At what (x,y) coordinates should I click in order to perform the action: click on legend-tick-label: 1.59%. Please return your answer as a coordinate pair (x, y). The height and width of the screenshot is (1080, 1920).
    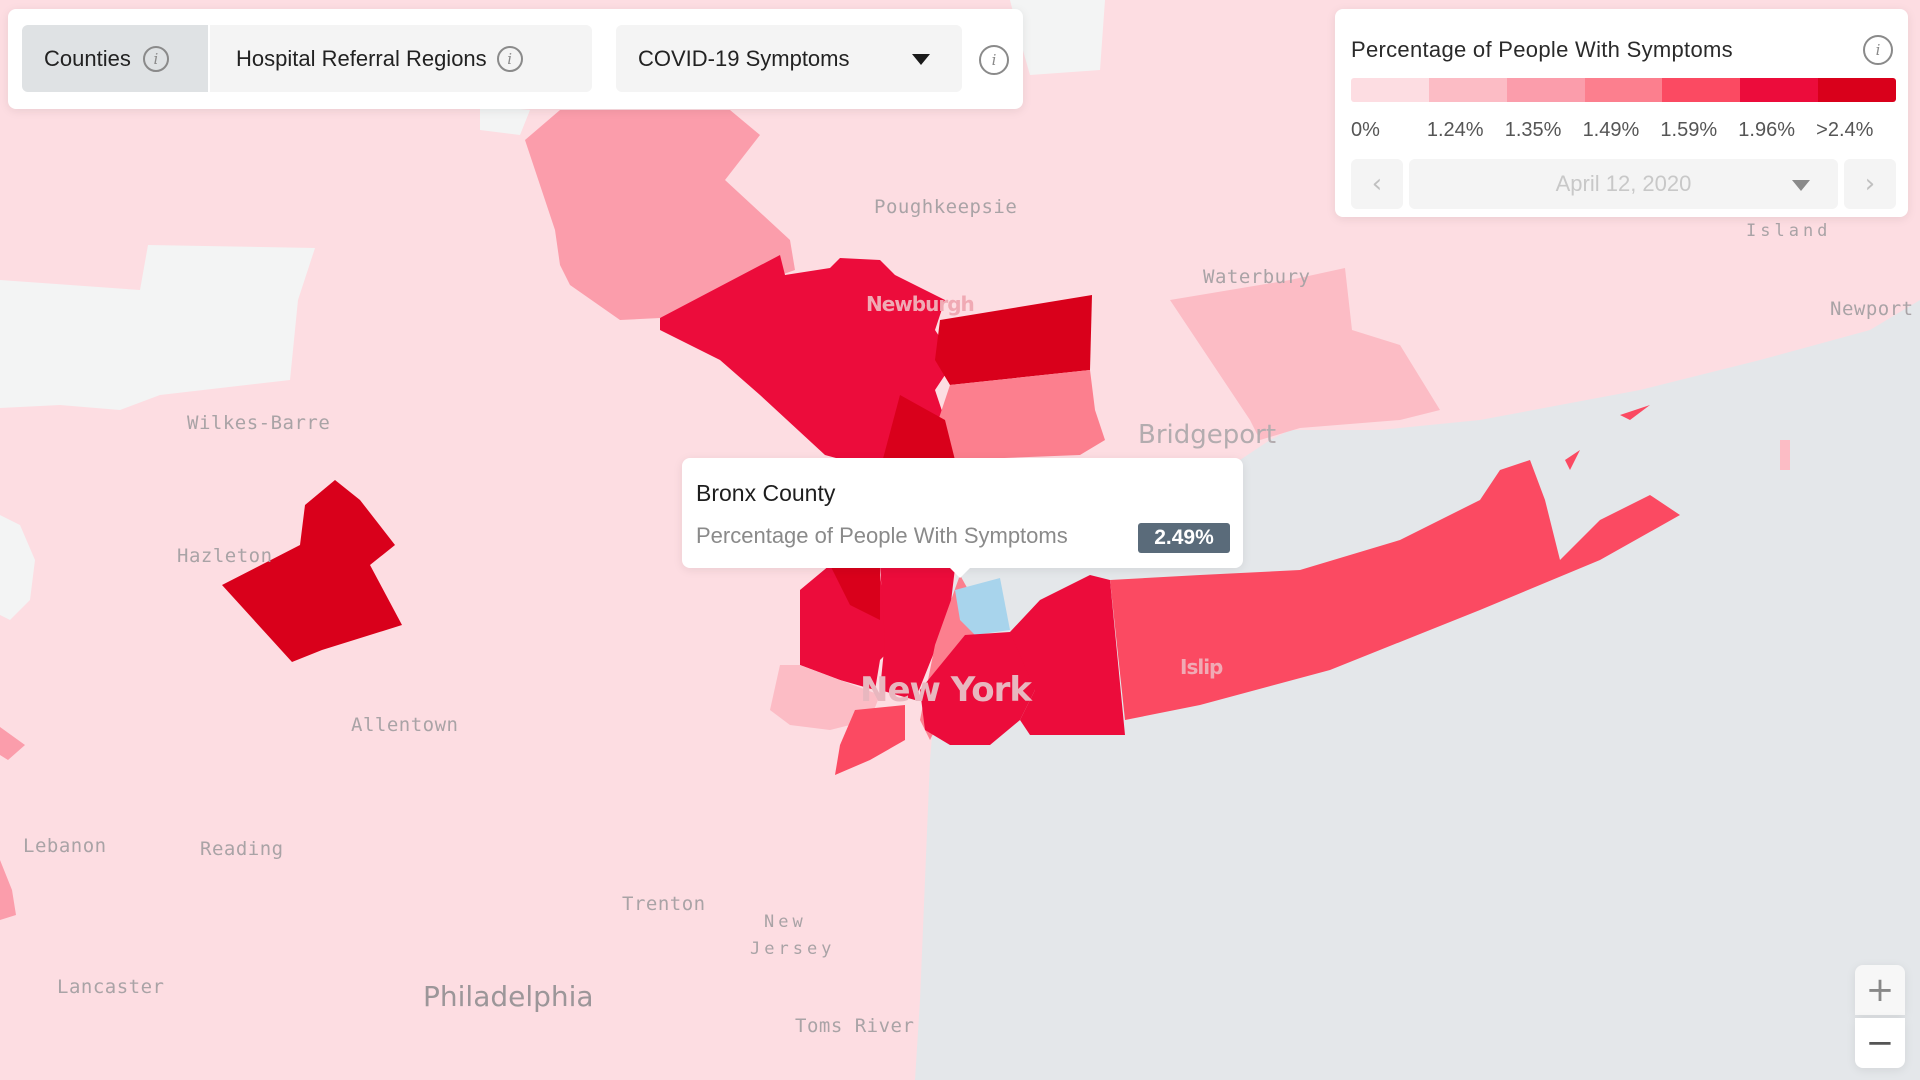
    Looking at the image, I should click on (1689, 130).